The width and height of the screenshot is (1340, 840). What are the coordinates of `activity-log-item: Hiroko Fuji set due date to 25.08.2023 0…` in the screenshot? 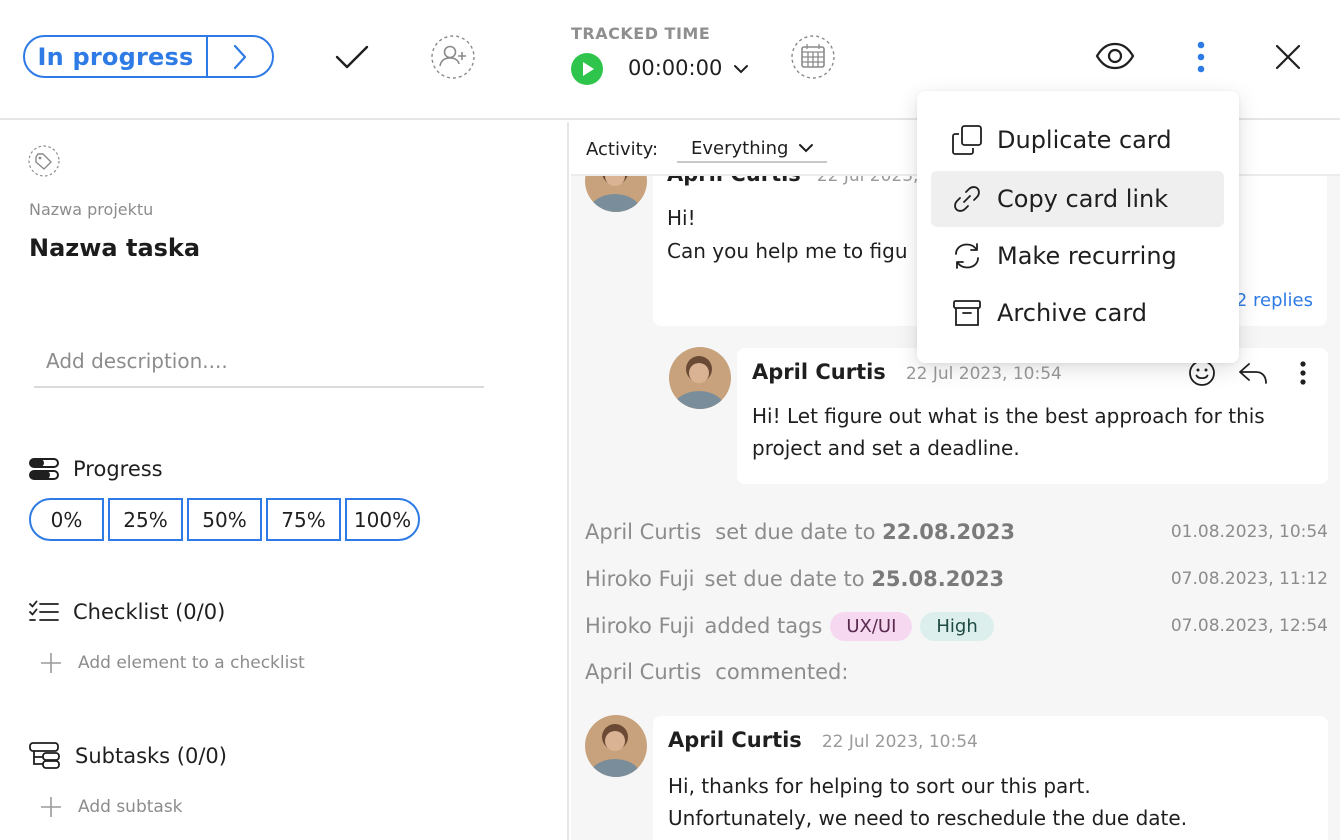 It's located at (956, 579).